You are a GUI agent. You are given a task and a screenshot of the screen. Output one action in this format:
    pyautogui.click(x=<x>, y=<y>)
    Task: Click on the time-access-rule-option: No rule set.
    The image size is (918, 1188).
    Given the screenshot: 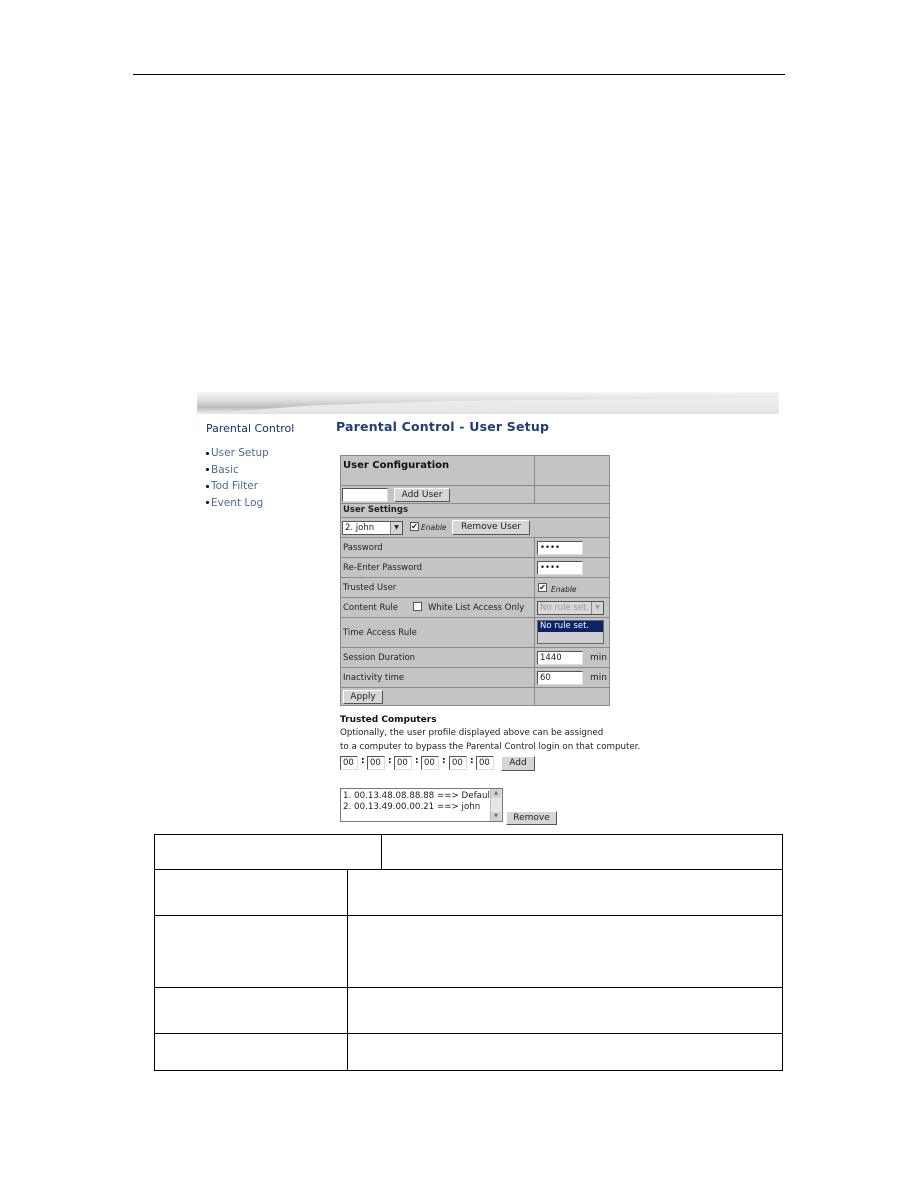 What is the action you would take?
    pyautogui.click(x=570, y=626)
    